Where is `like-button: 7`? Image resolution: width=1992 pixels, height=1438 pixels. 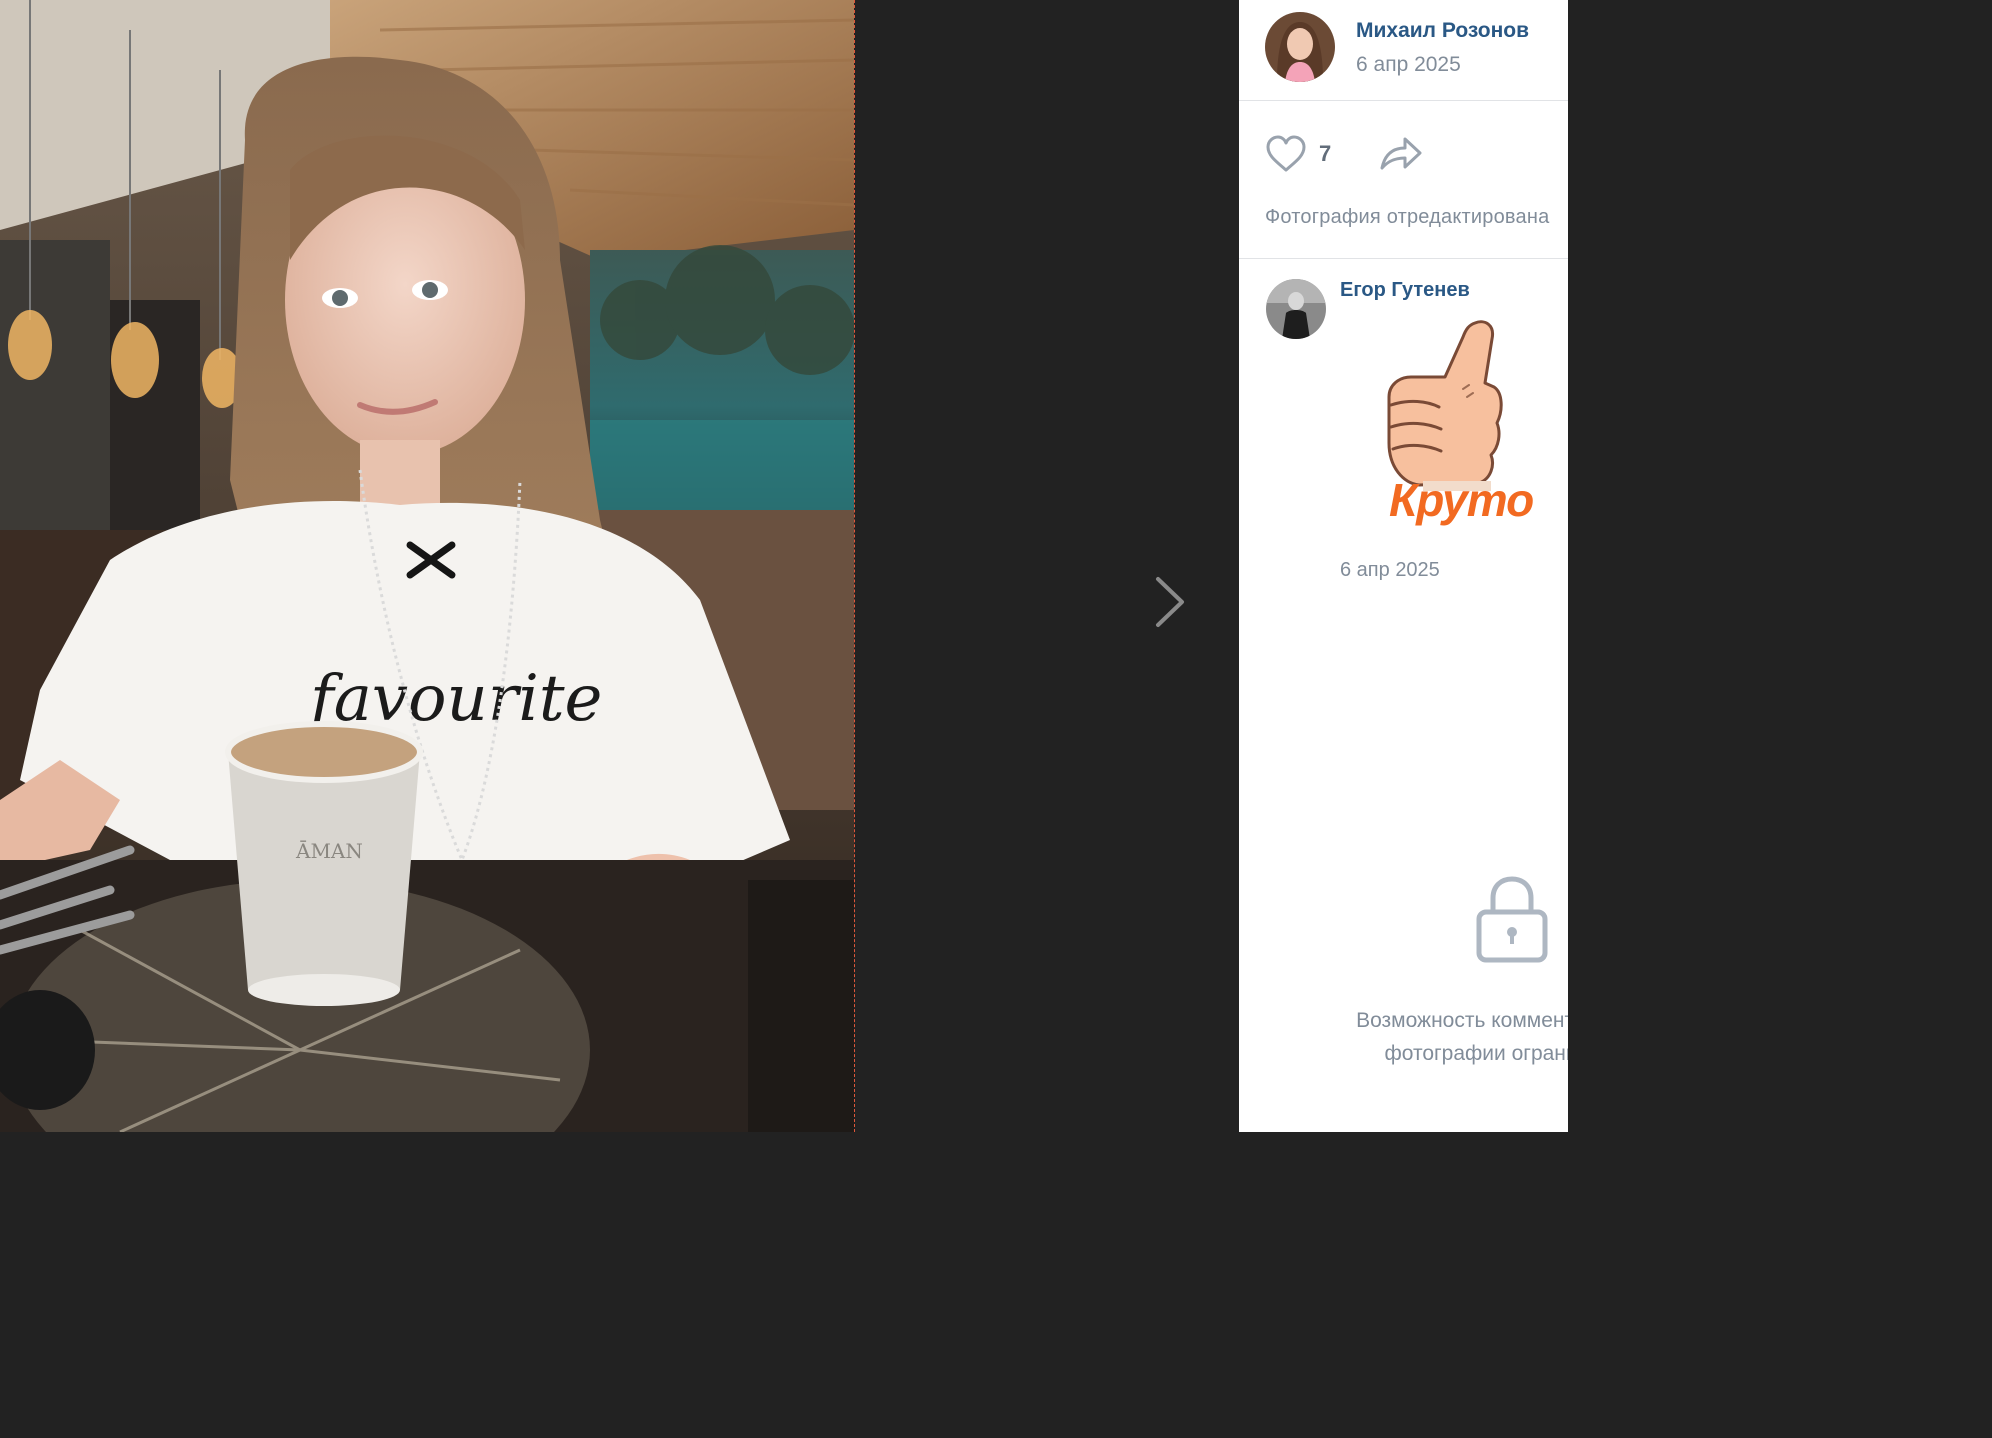
like-button: 7 is located at coordinates (1298, 154).